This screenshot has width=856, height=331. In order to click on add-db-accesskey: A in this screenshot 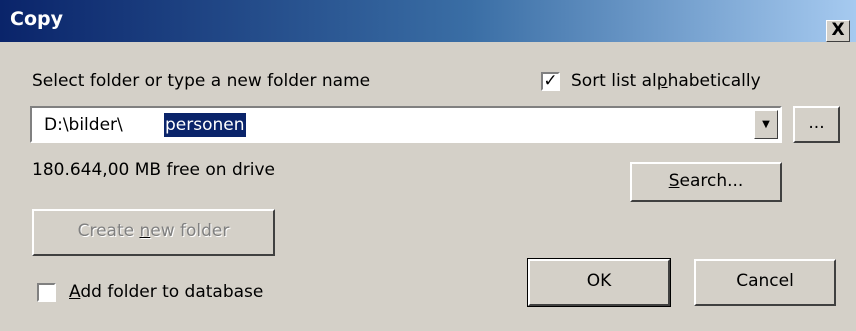, I will do `click(75, 292)`.